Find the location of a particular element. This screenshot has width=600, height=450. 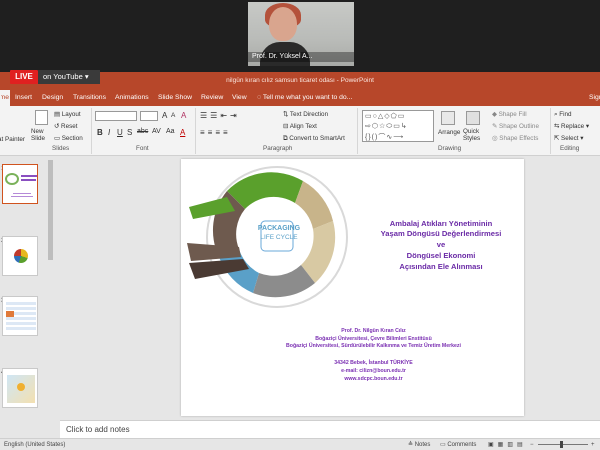

find-button: ⌕ Find is located at coordinates (563, 115).